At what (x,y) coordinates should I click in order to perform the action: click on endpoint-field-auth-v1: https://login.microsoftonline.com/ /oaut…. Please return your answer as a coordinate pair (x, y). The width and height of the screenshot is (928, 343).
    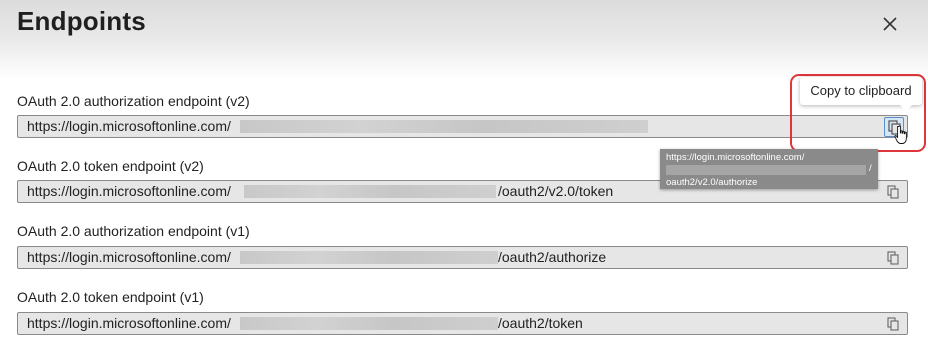
    Looking at the image, I should click on (462, 257).